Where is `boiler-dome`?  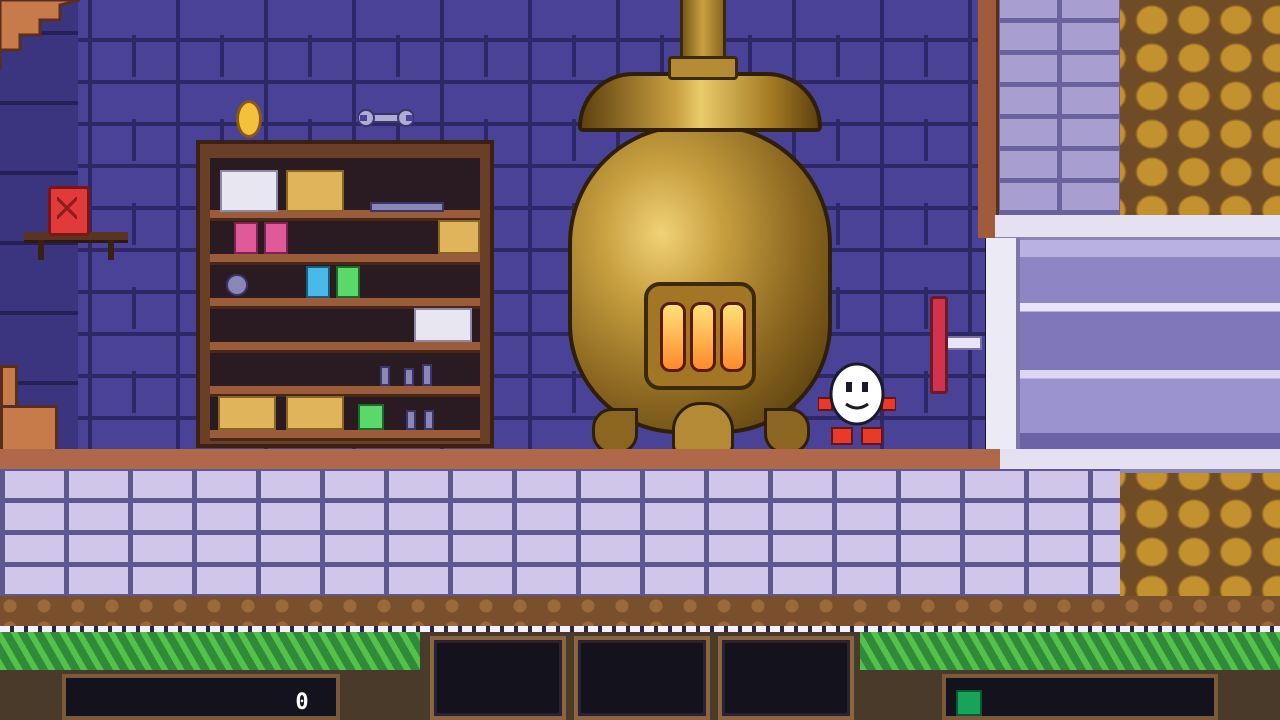 boiler-dome is located at coordinates (700, 102).